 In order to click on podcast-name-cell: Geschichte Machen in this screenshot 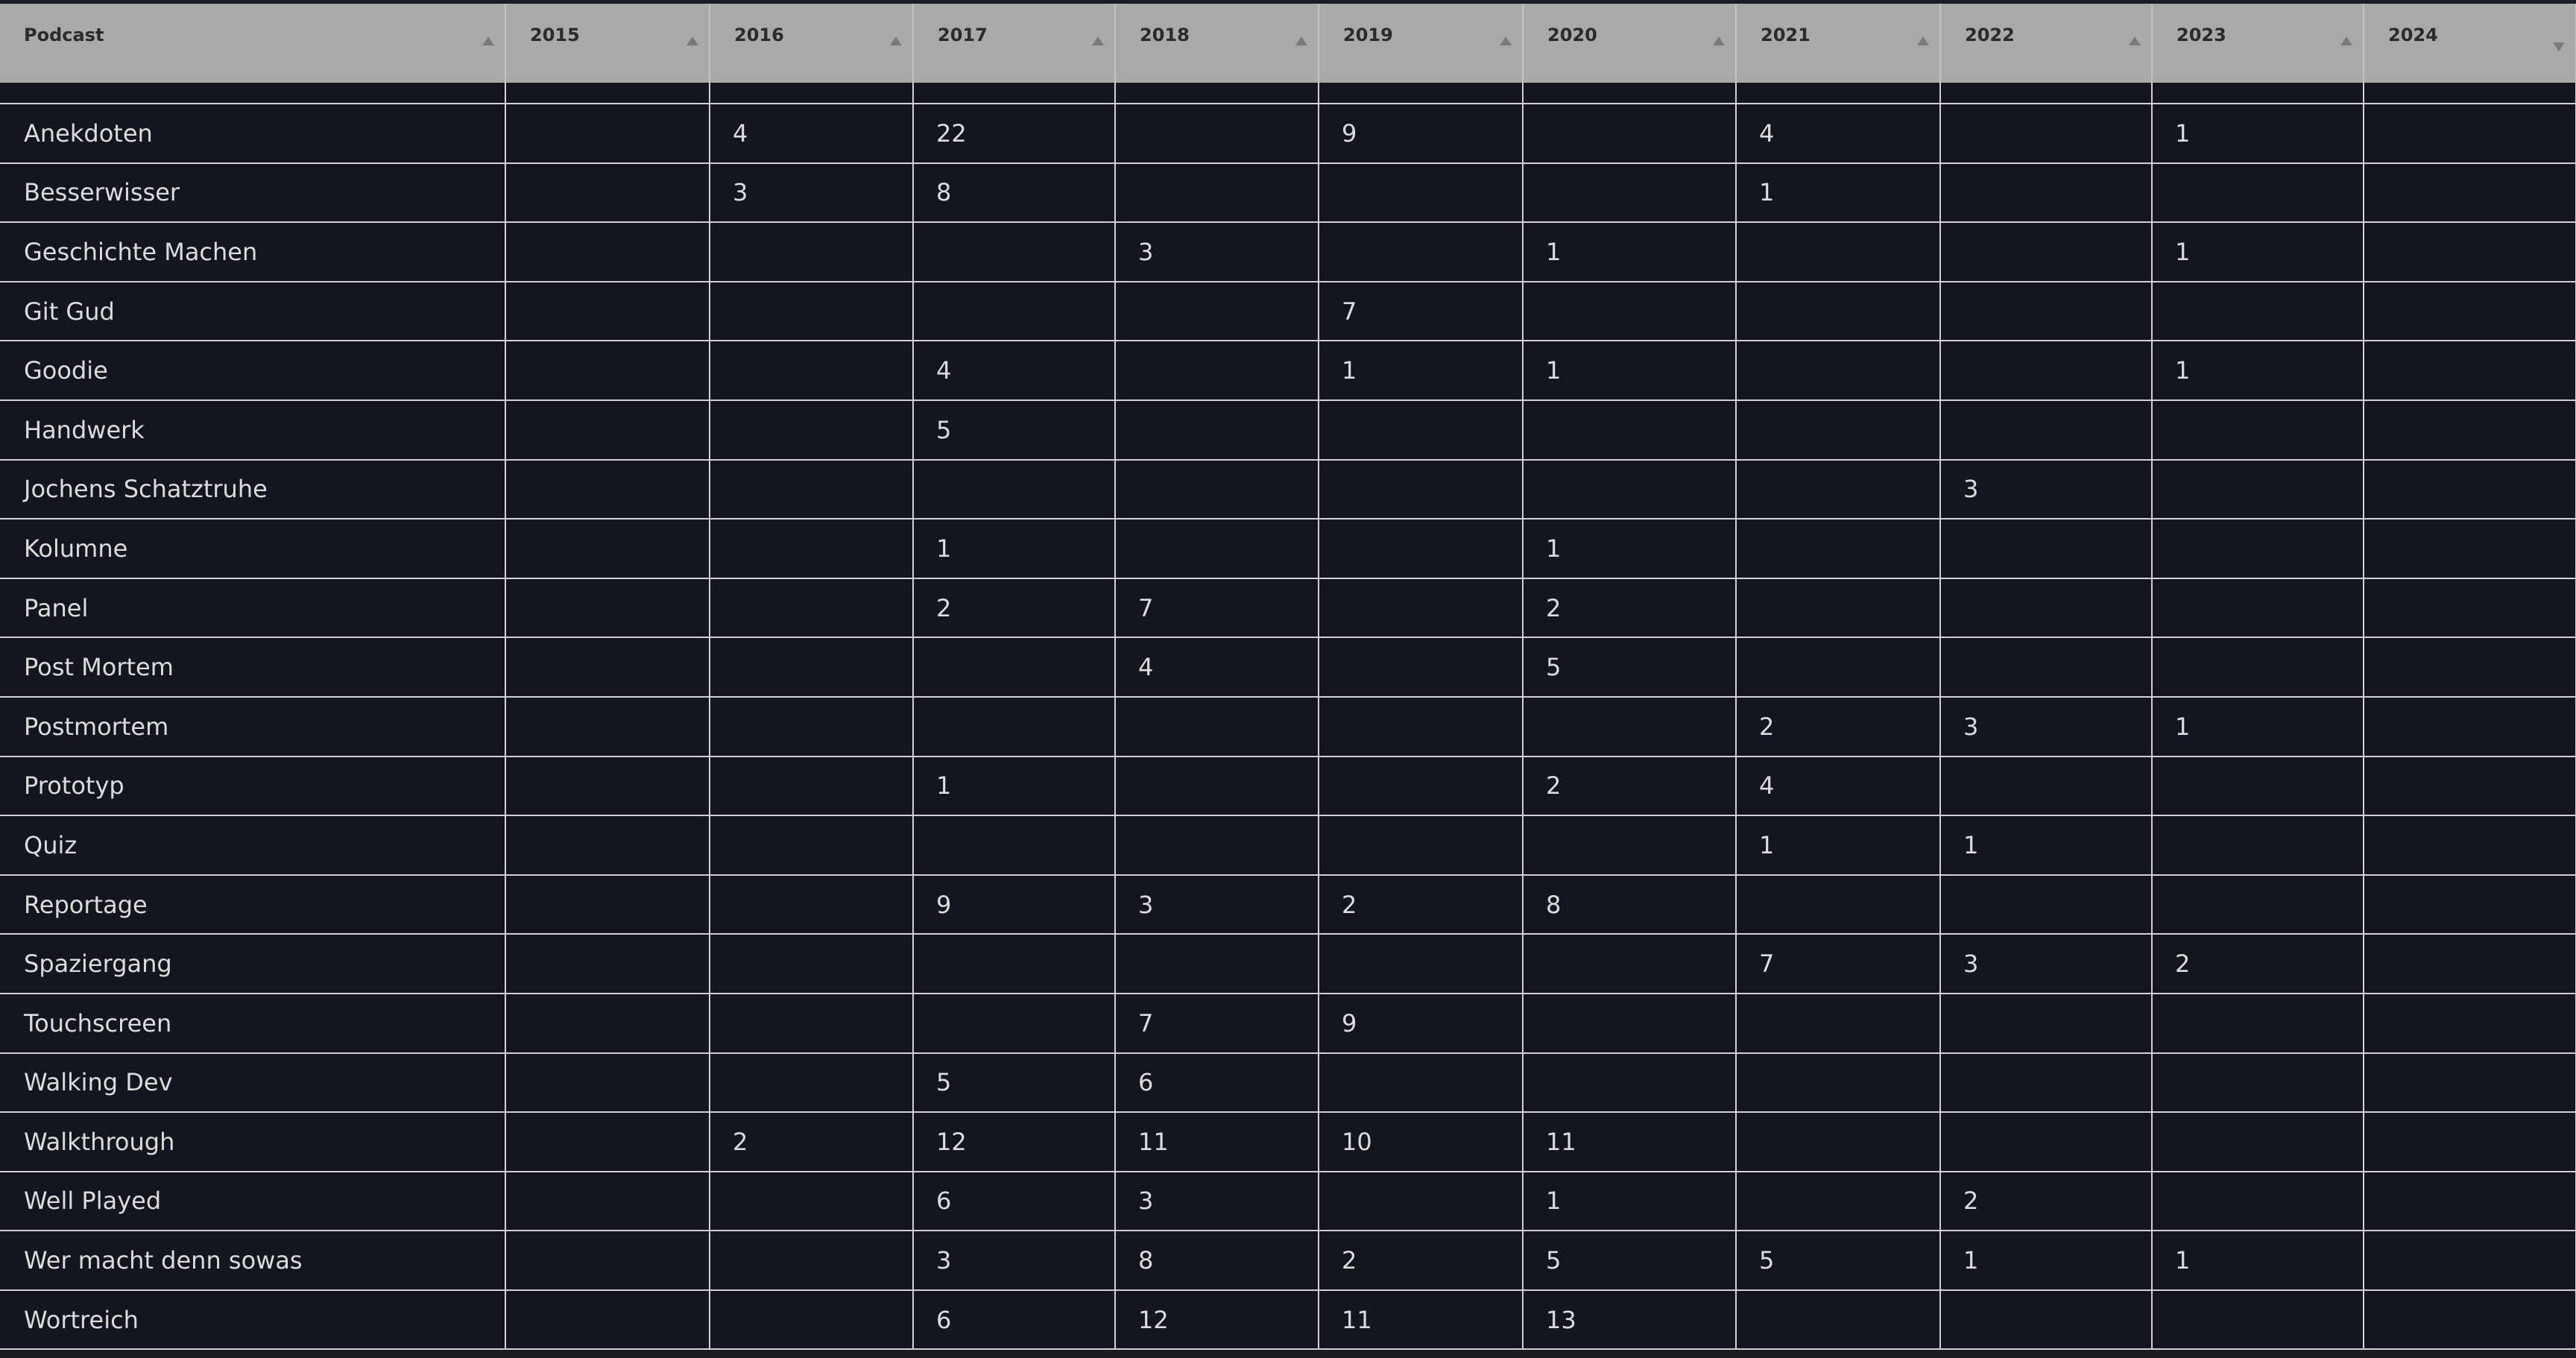, I will do `click(253, 252)`.